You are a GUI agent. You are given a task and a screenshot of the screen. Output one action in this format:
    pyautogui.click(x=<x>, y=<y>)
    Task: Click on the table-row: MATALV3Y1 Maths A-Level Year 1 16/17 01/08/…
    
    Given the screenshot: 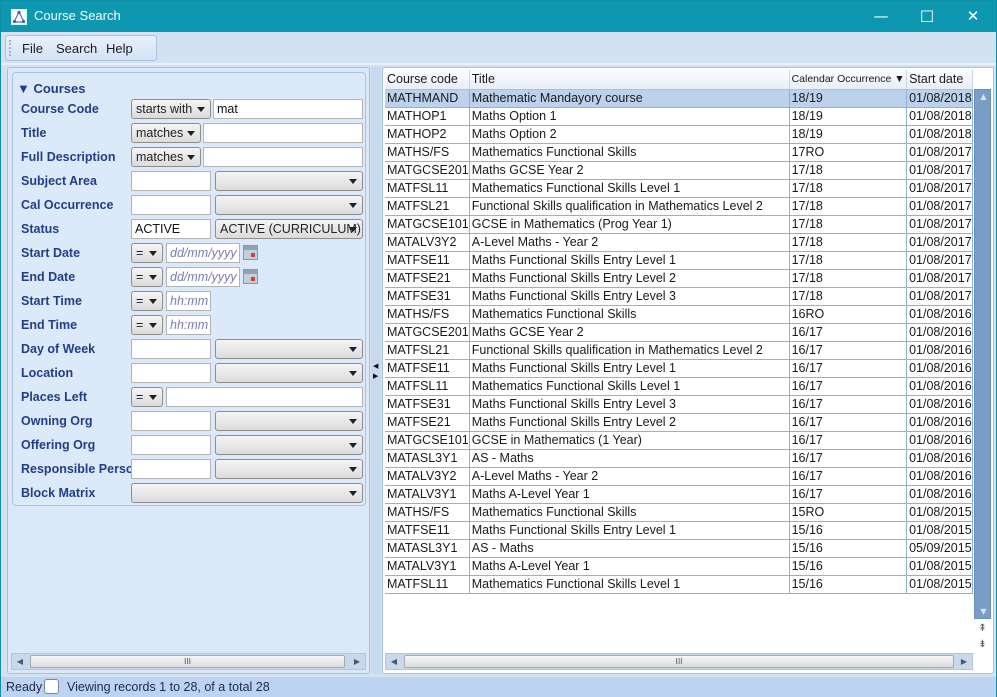 What is the action you would take?
    pyautogui.click(x=679, y=494)
    